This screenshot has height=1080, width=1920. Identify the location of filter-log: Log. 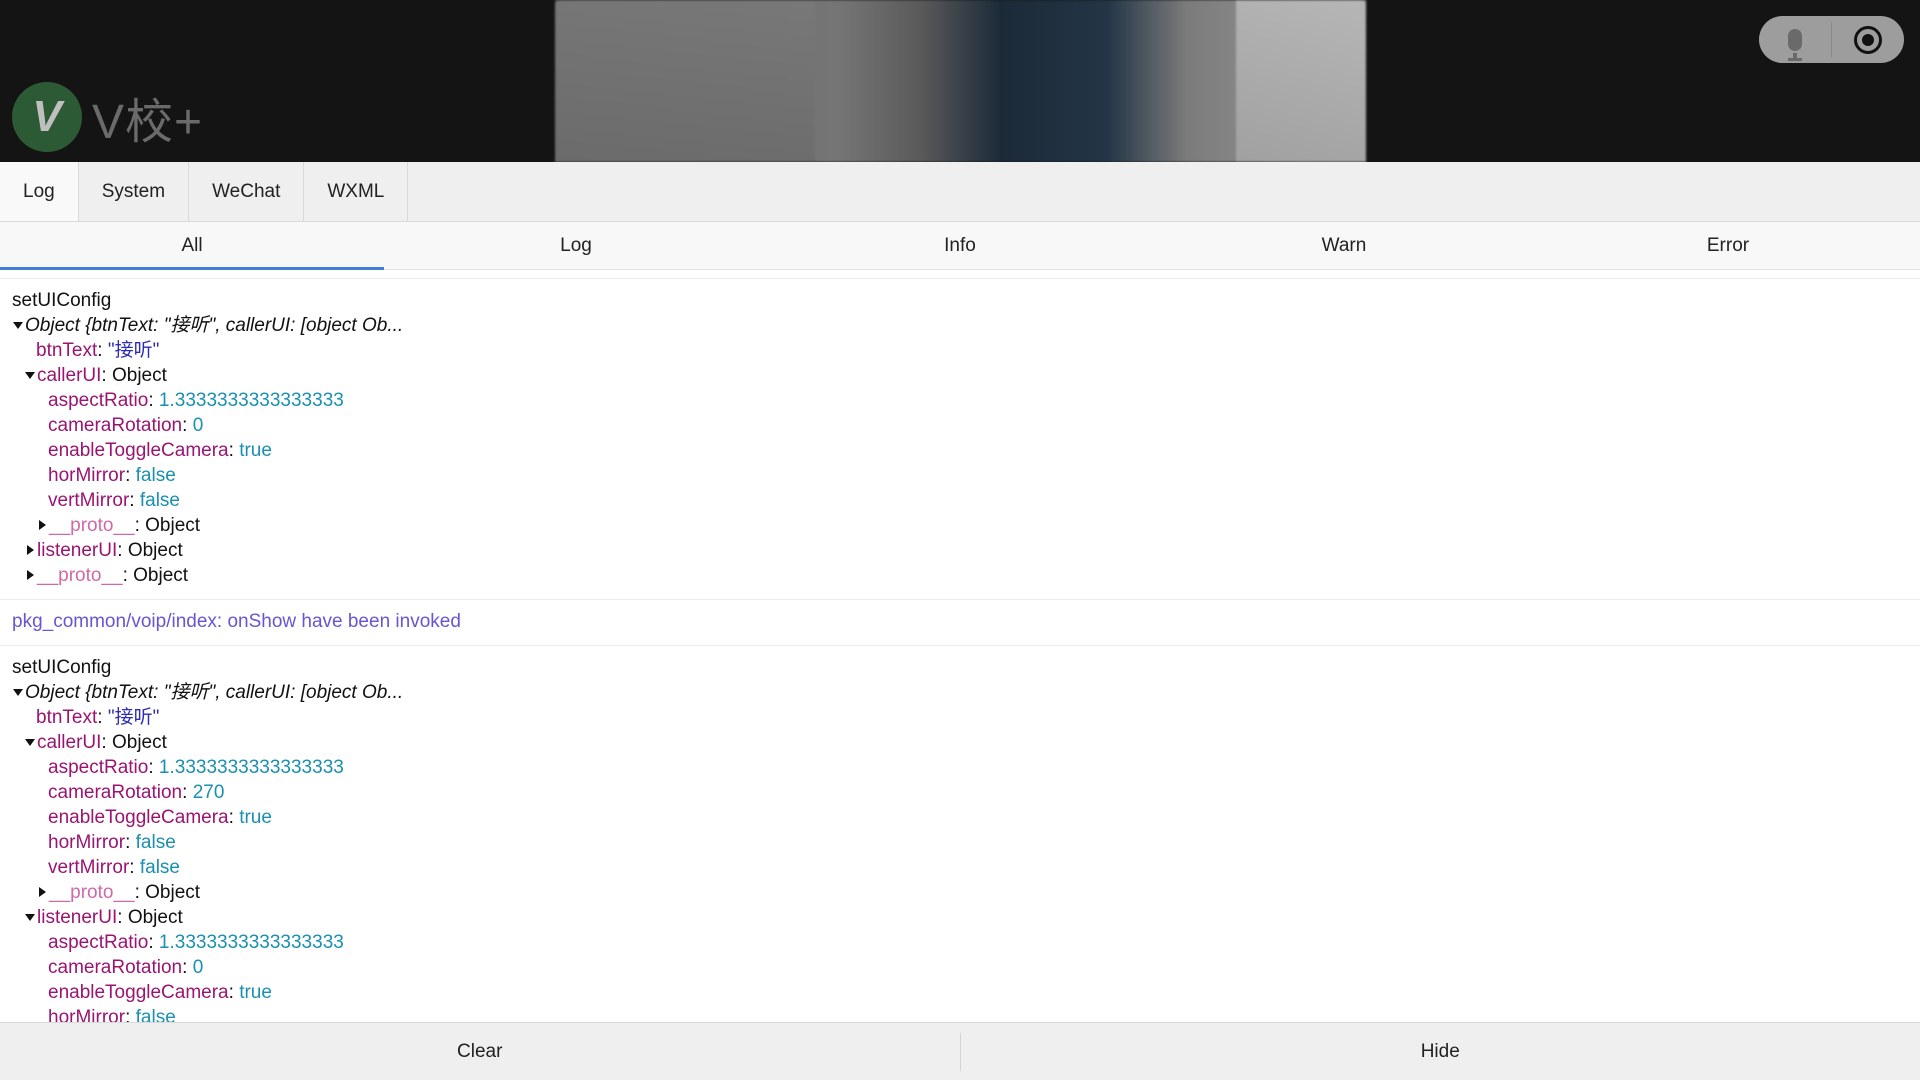
(576, 245).